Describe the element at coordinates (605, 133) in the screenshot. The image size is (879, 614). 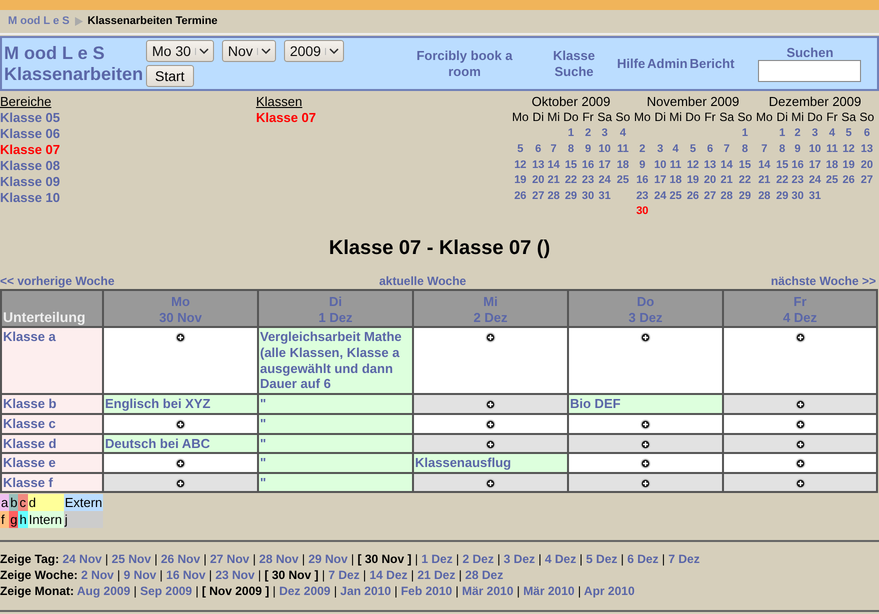
I see `calendar-day: 3` at that location.